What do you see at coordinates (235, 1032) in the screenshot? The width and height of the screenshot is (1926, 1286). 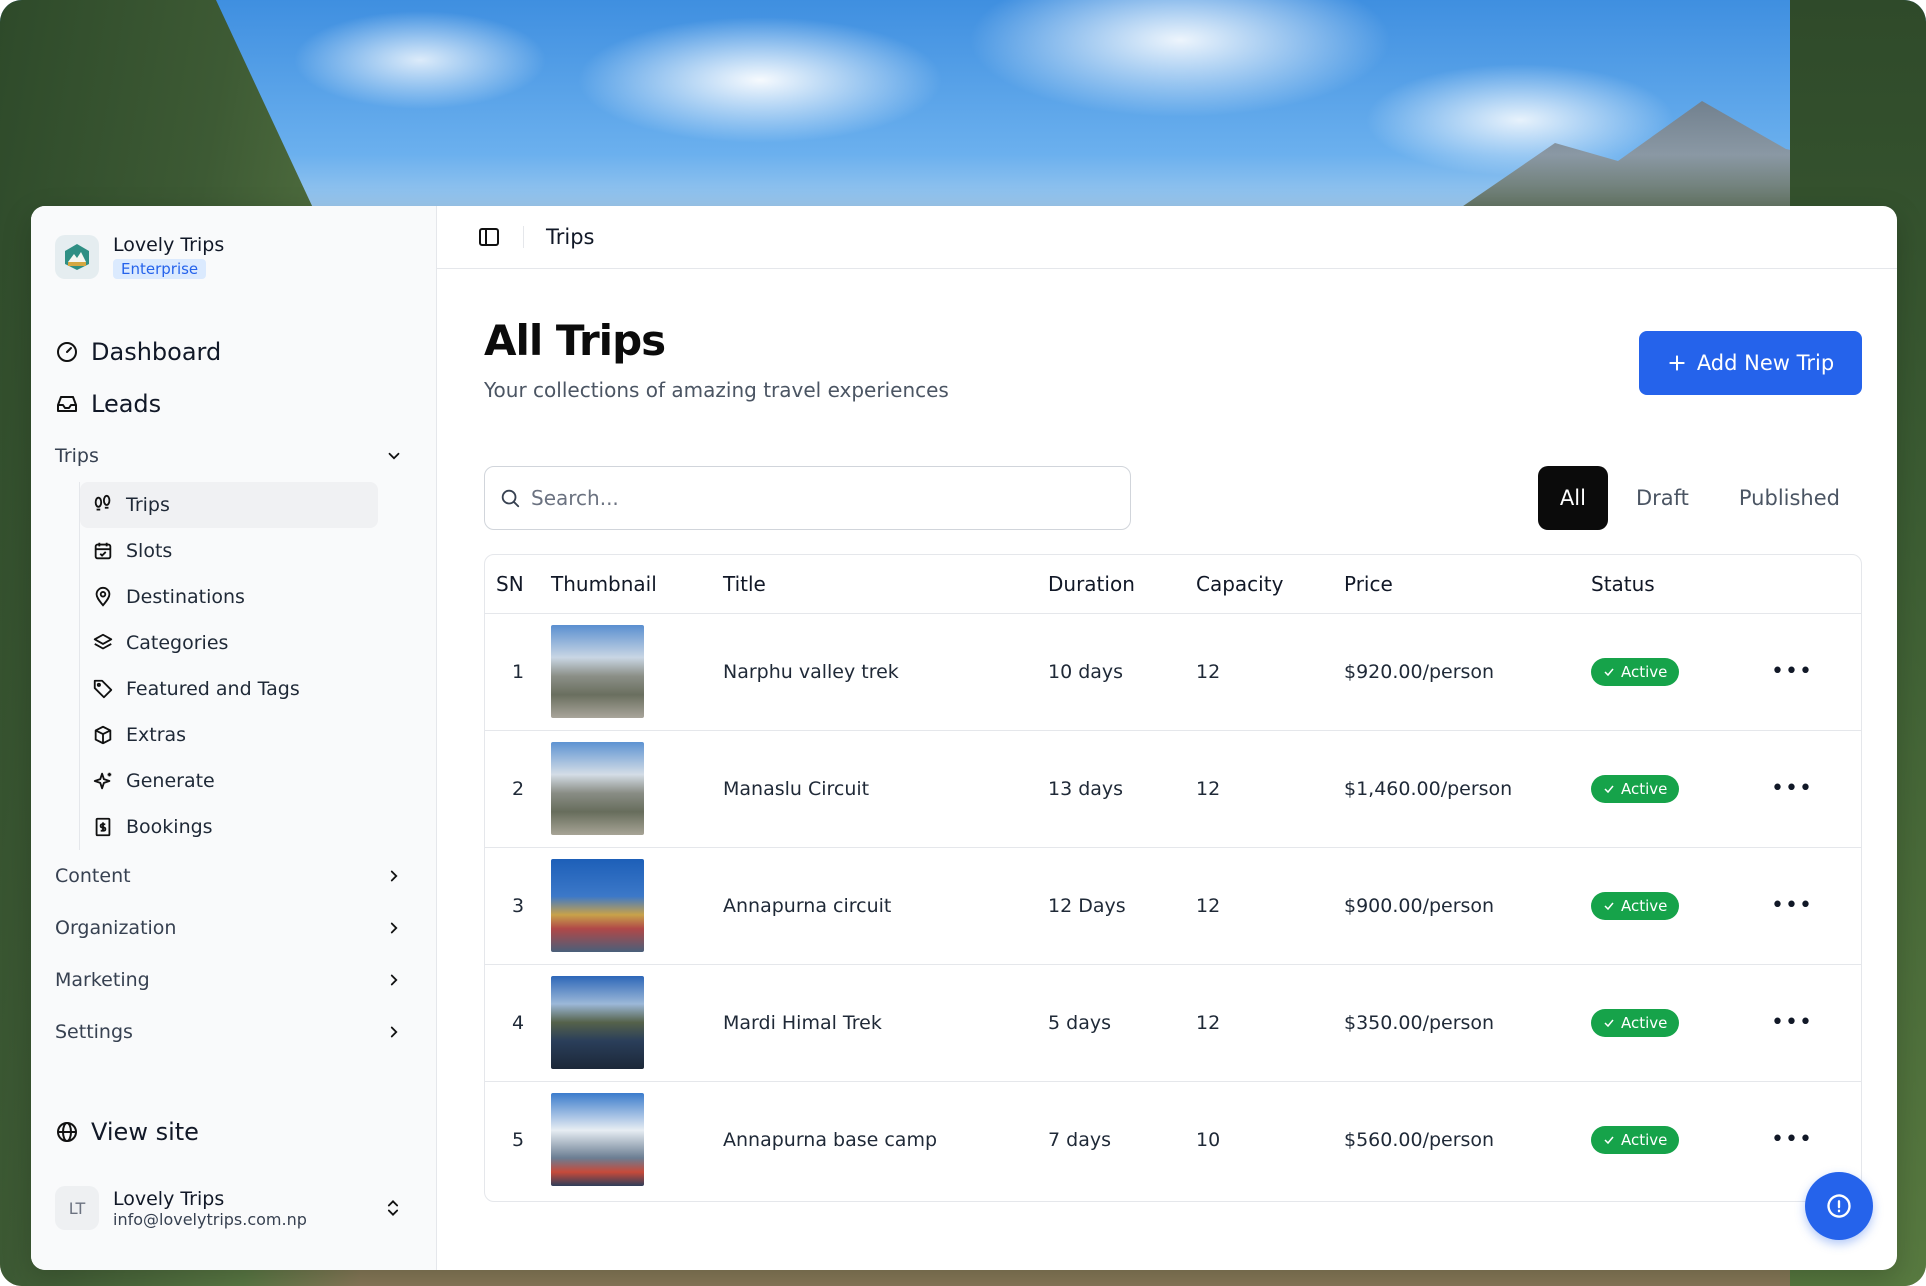 I see `sidebar-group-settings: Settings` at bounding box center [235, 1032].